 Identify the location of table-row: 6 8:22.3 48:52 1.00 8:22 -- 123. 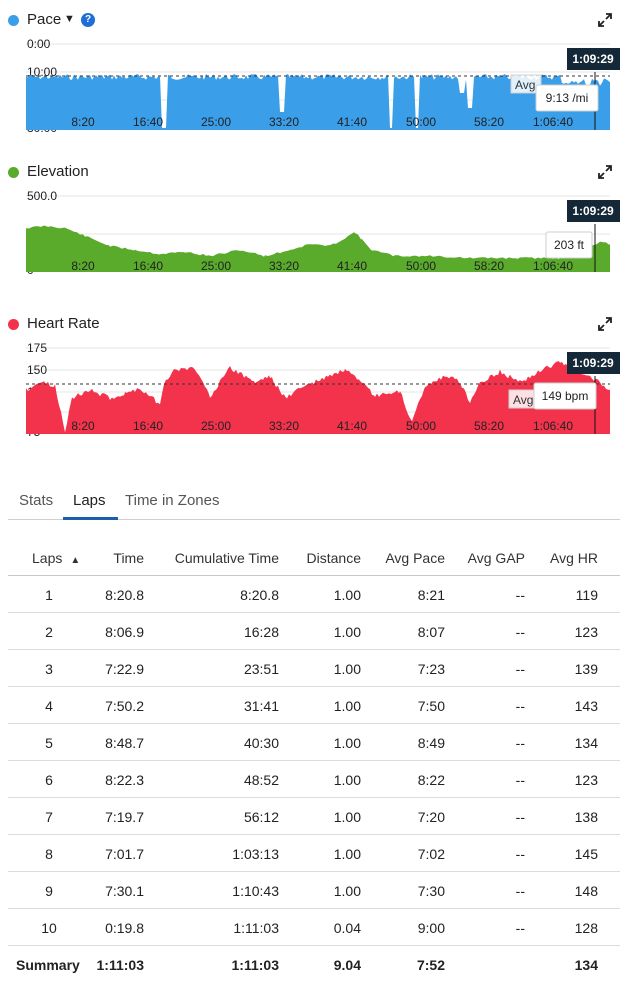
(314, 779).